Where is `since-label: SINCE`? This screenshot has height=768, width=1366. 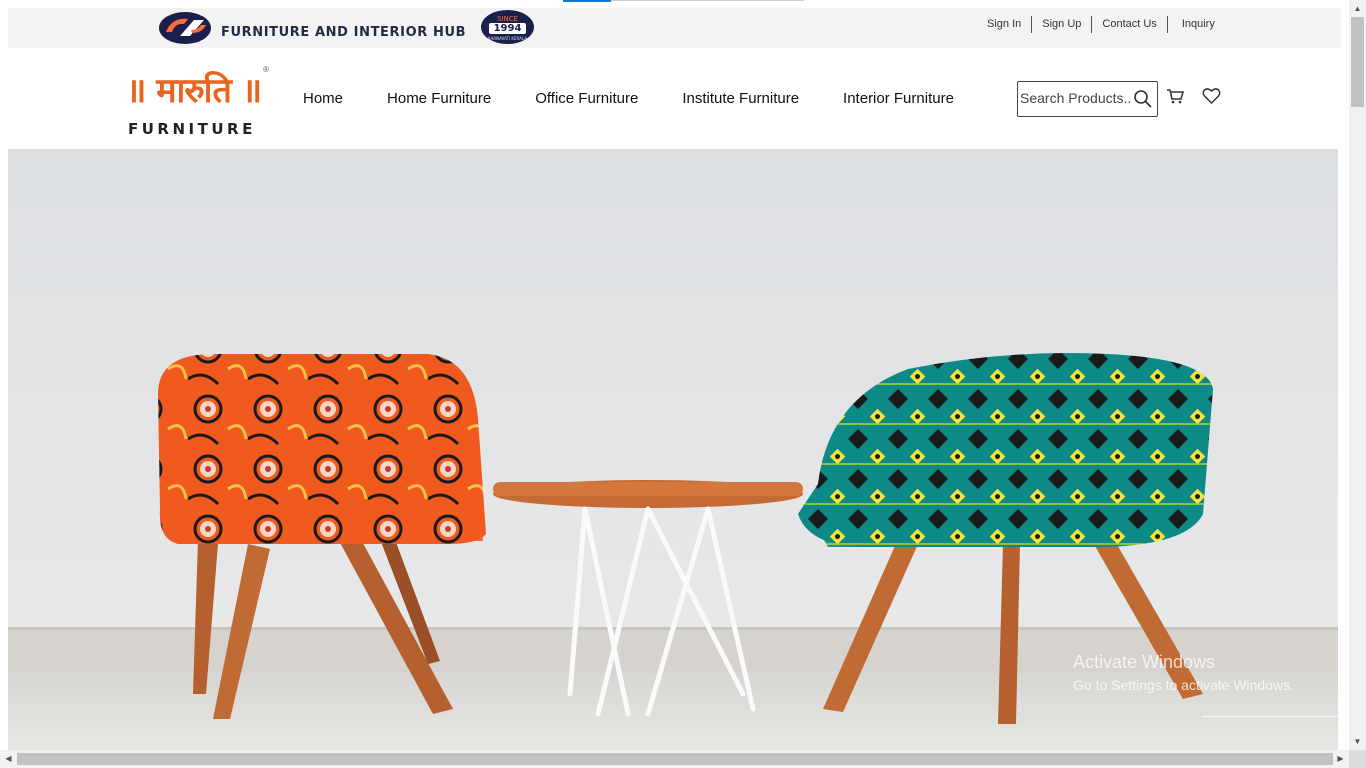 since-label: SINCE is located at coordinates (507, 19).